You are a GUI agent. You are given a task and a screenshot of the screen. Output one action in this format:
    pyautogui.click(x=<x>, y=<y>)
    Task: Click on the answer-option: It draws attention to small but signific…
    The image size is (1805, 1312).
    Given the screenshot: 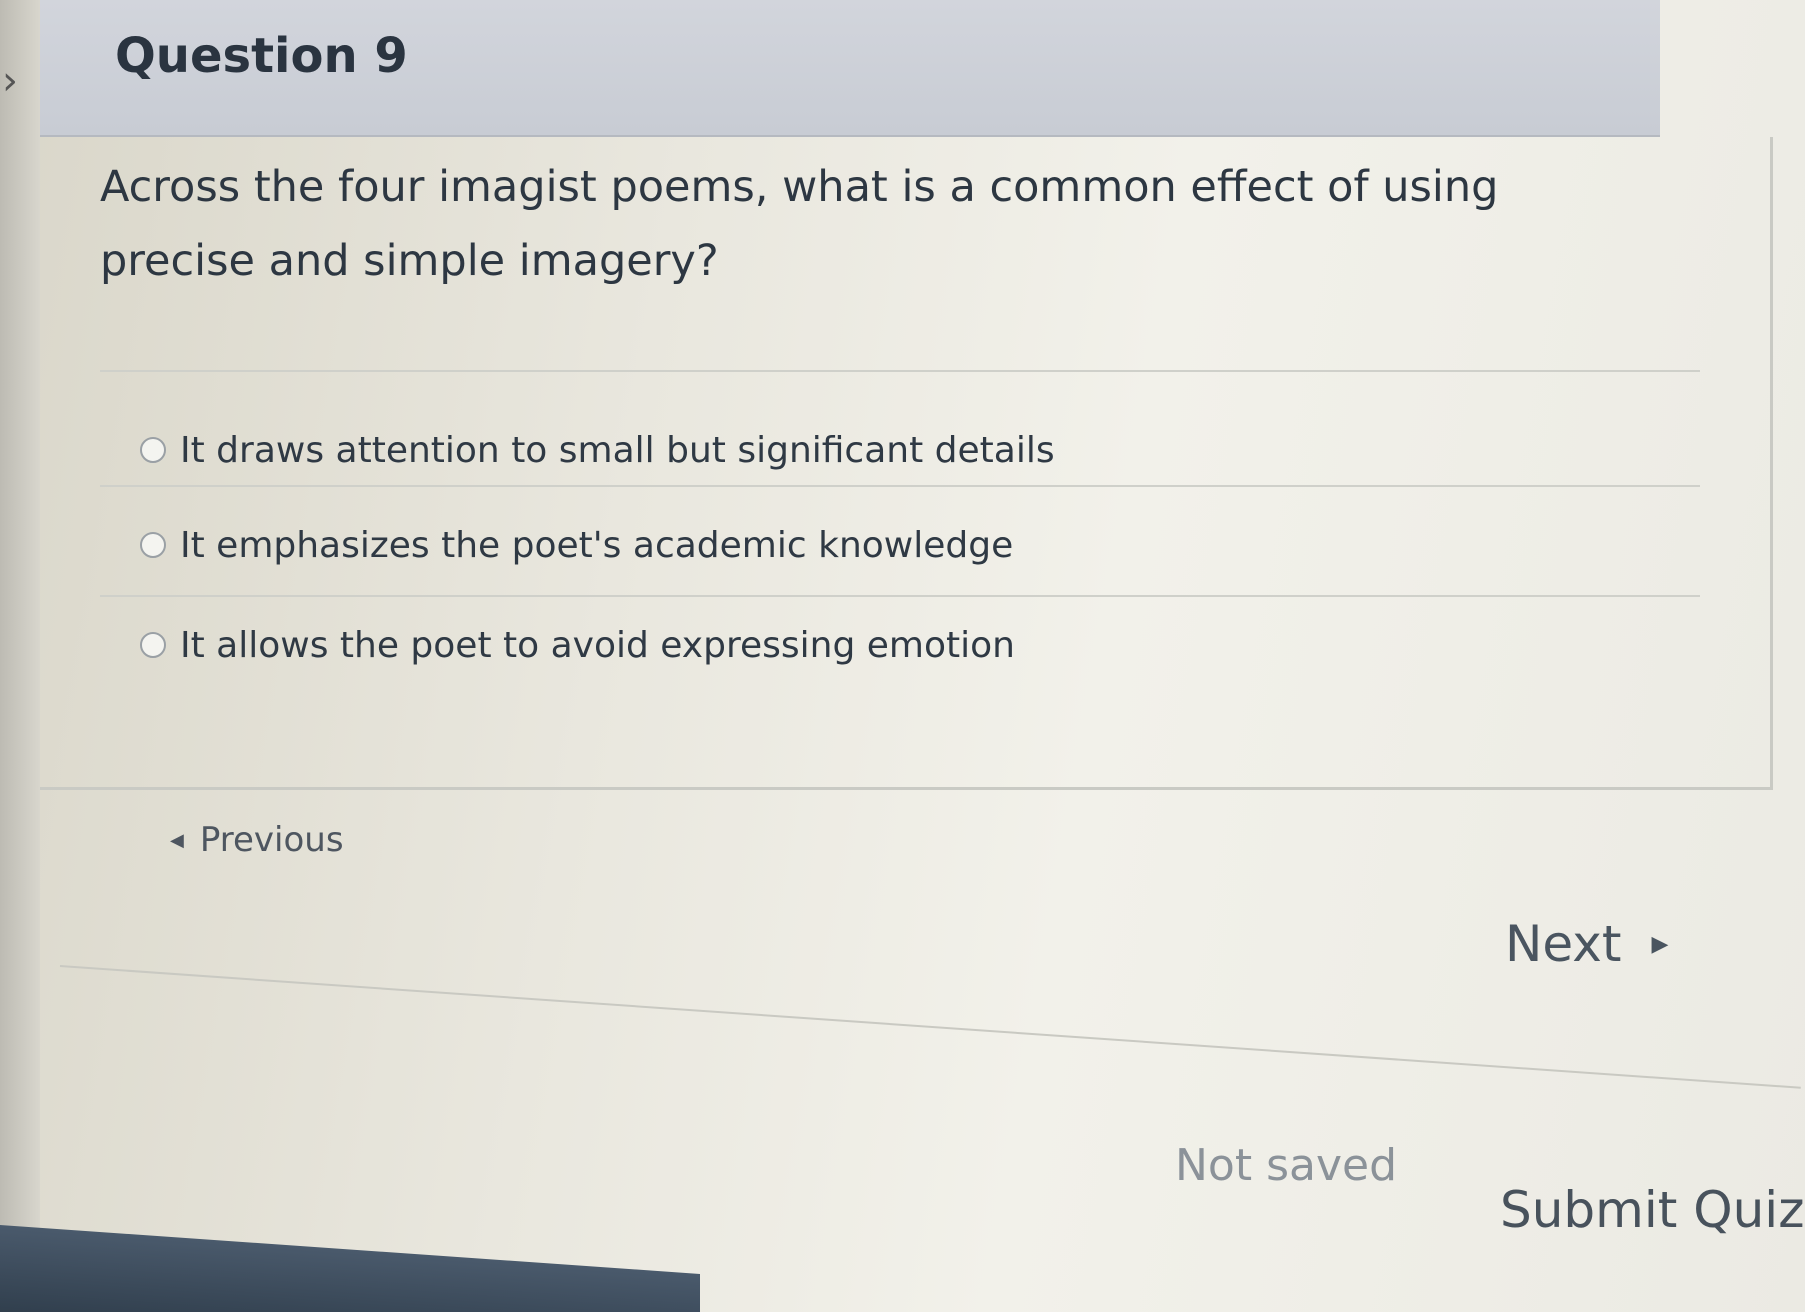 What is the action you would take?
    pyautogui.click(x=597, y=450)
    